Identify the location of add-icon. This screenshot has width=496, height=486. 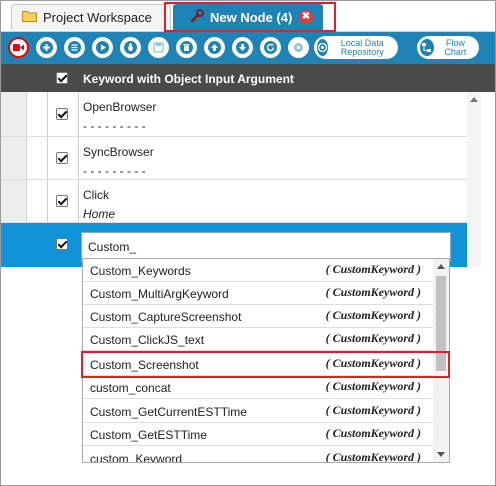
(46, 47).